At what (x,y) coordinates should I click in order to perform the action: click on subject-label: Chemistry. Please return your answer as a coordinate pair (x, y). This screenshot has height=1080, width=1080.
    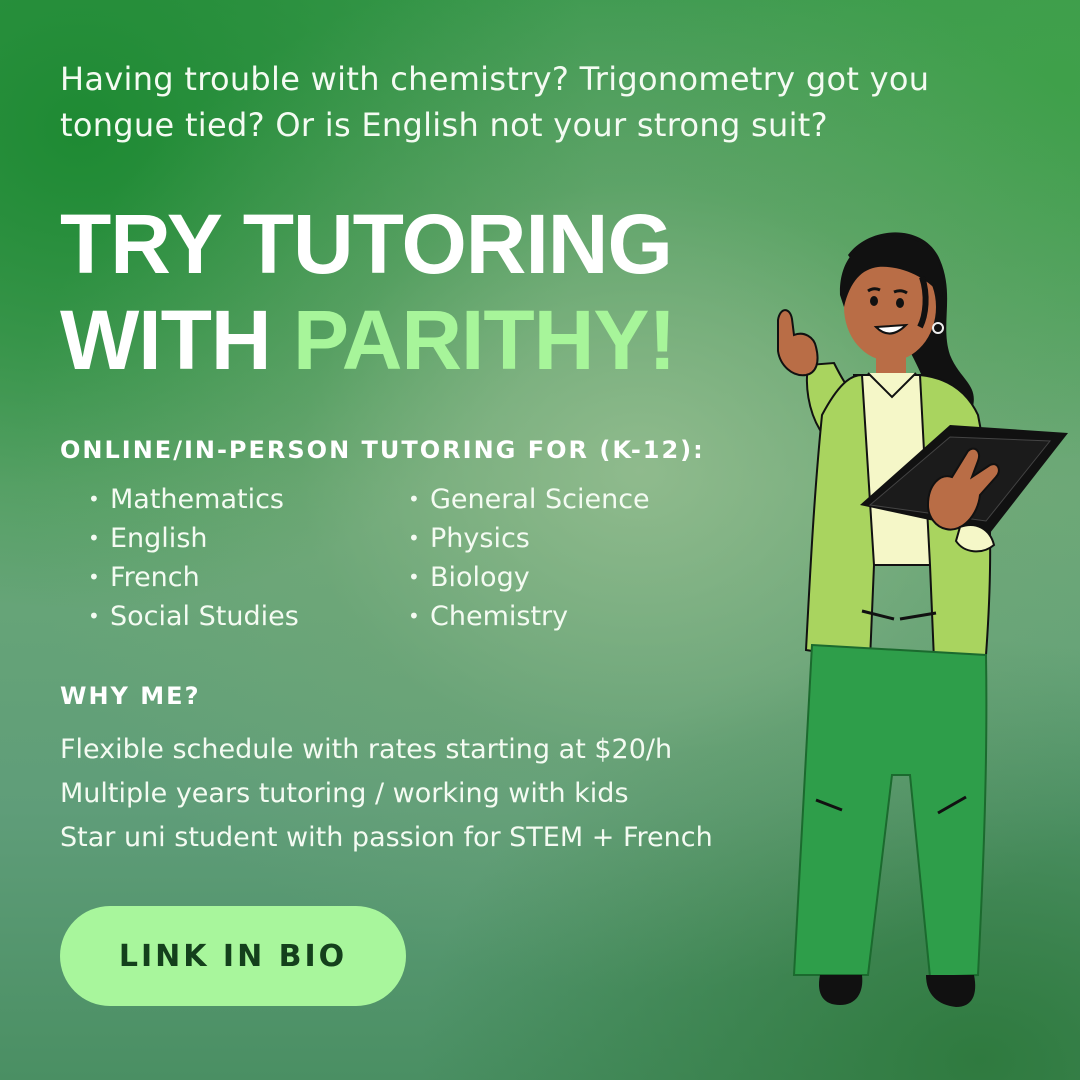
    Looking at the image, I should click on (499, 616).